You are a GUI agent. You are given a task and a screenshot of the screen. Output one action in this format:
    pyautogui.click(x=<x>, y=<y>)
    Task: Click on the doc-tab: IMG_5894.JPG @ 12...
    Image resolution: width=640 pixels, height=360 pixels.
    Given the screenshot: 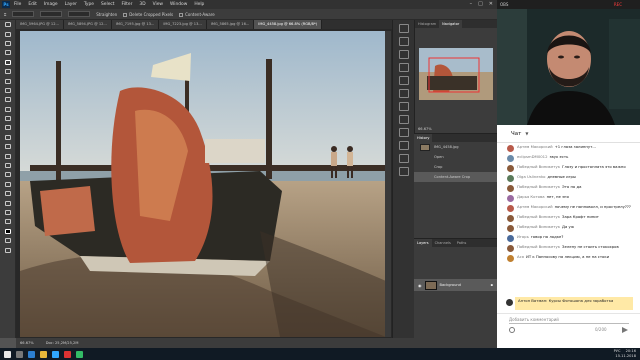 What is the action you would take?
    pyautogui.click(x=87, y=24)
    